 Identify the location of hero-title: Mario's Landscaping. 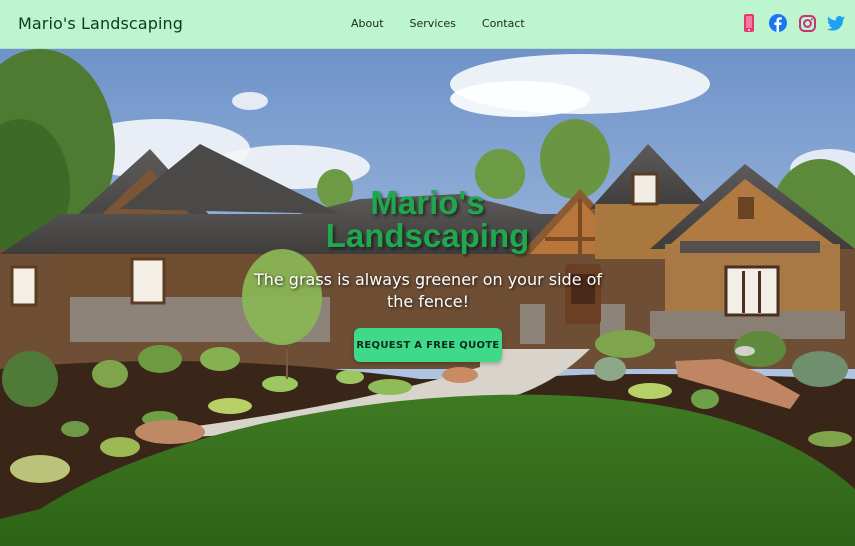
(427, 219).